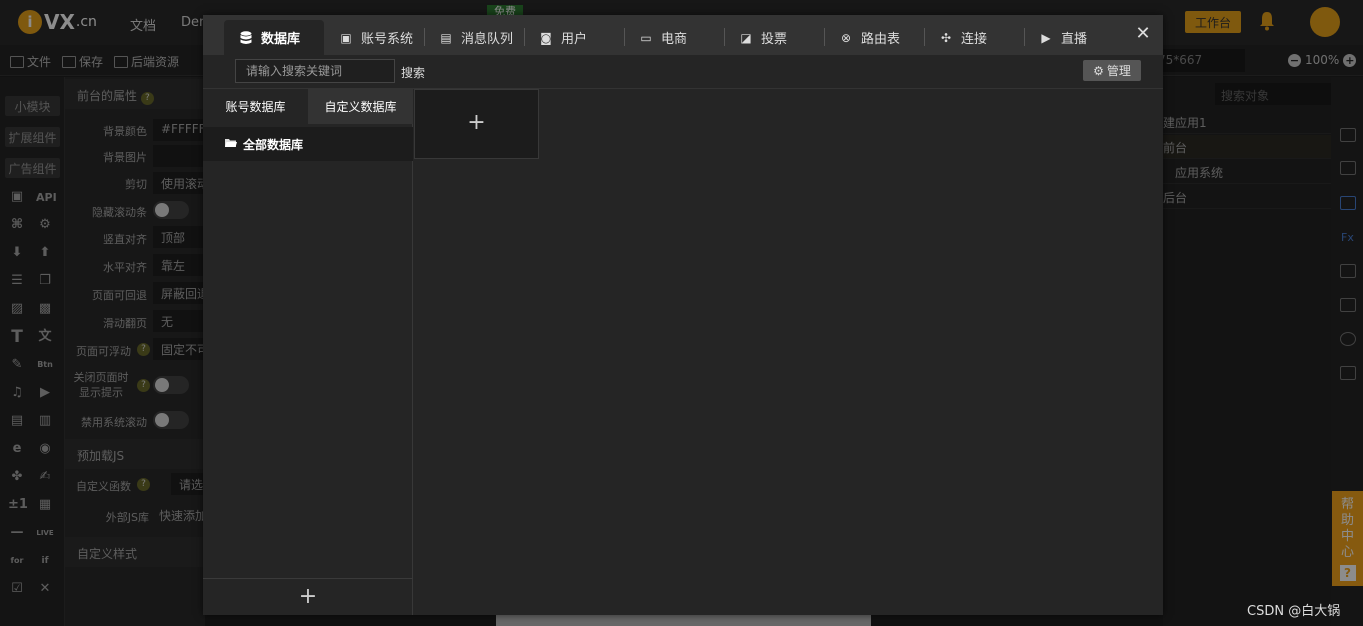 This screenshot has height=626, width=1363. I want to click on tab-label: 路由表, so click(881, 39).